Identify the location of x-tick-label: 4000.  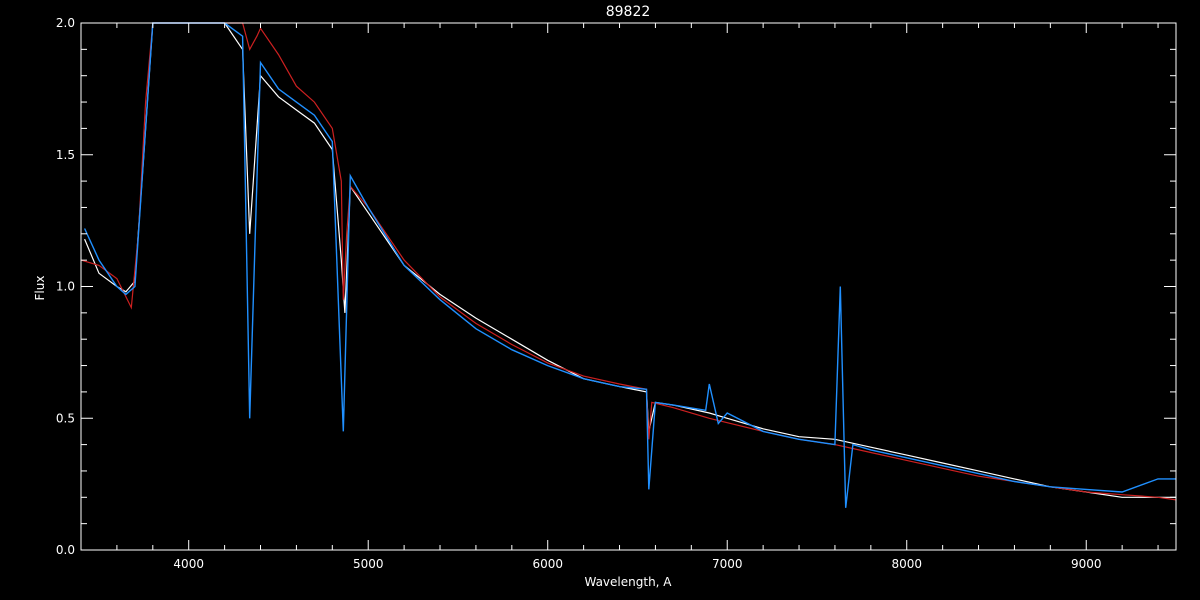
(188, 564).